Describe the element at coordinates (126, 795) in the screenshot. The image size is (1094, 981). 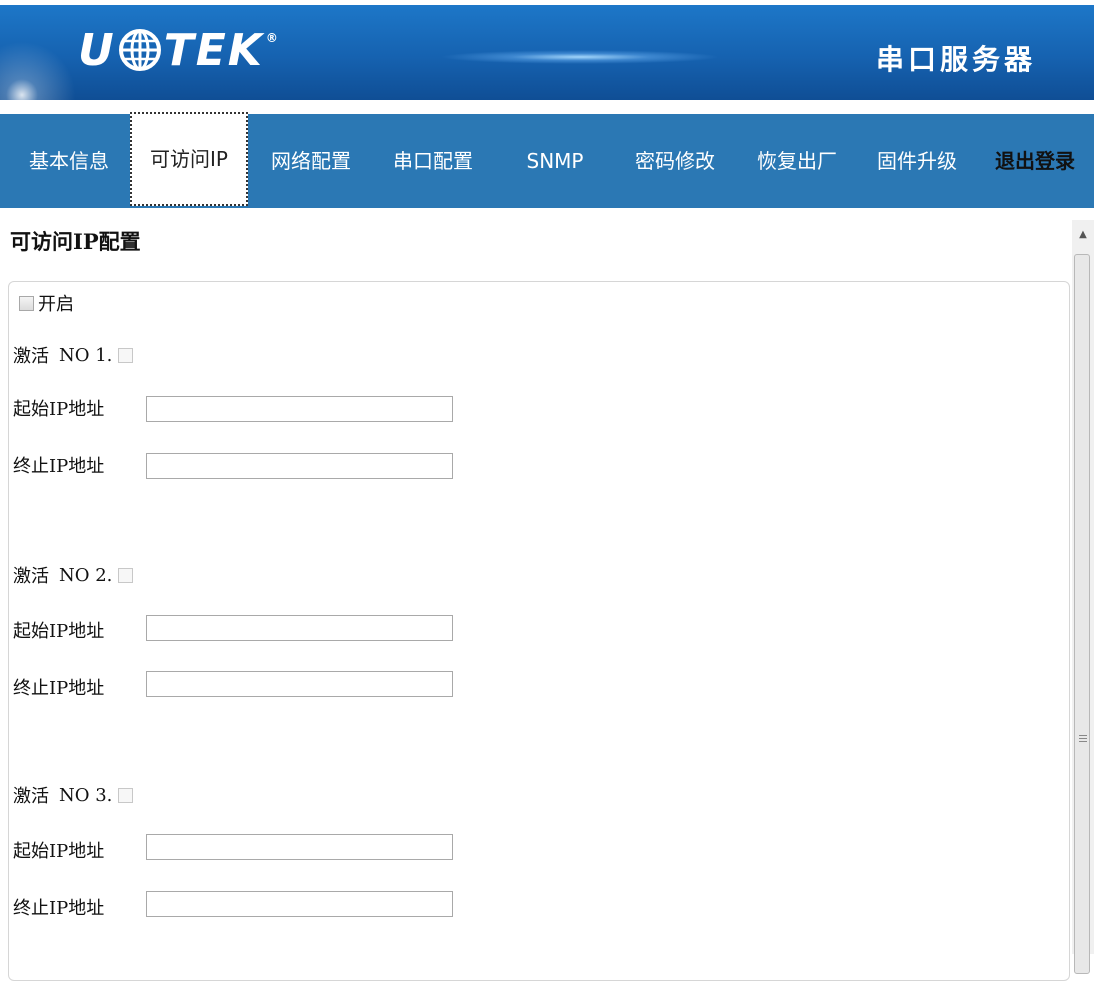
I see `rule-3-activate-checkbox` at that location.